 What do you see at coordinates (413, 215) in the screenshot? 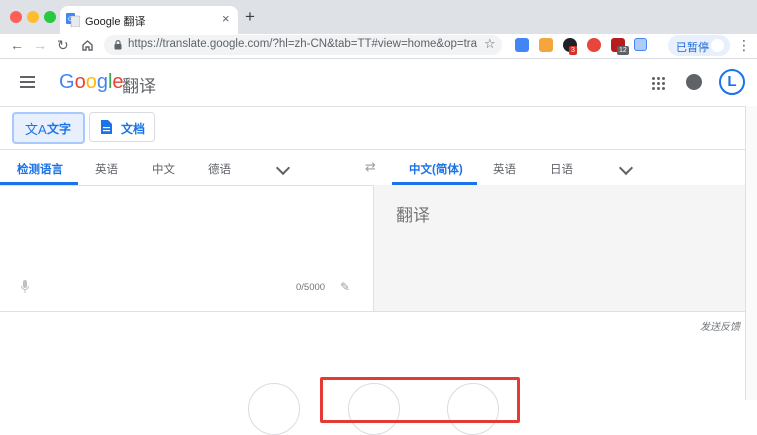
I see `translation-placeholder: 翻译` at bounding box center [413, 215].